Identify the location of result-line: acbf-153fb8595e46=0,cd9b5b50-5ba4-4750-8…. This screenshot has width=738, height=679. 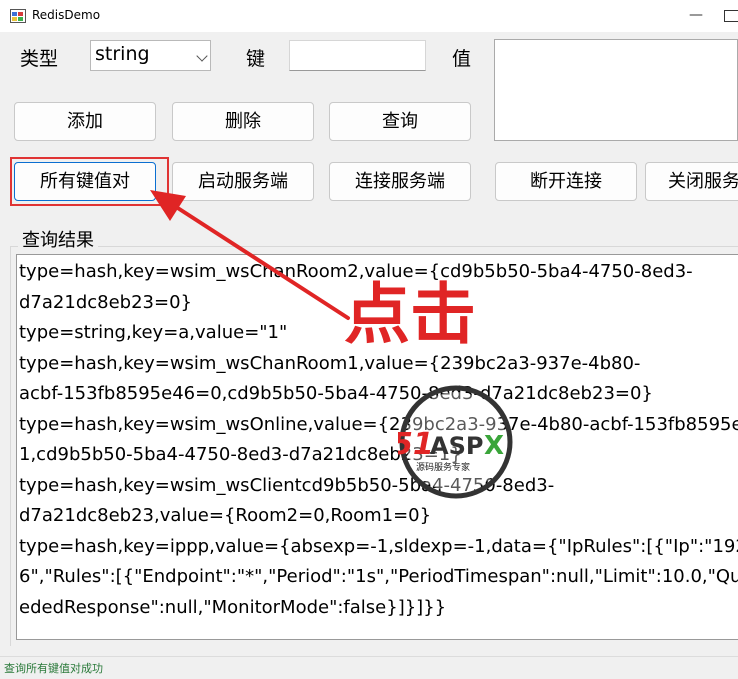
(336, 393).